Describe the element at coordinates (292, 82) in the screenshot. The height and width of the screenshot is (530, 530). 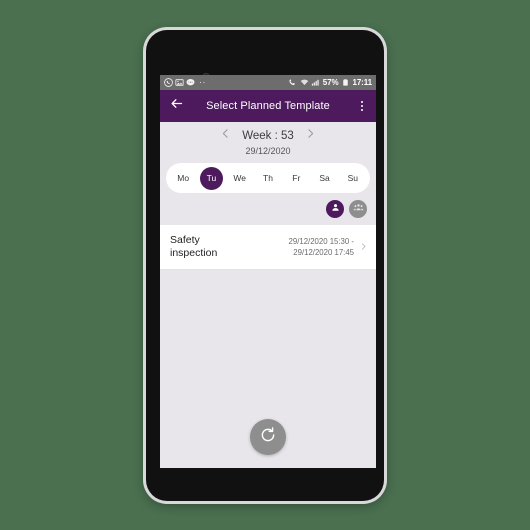
I see `phone-icon` at that location.